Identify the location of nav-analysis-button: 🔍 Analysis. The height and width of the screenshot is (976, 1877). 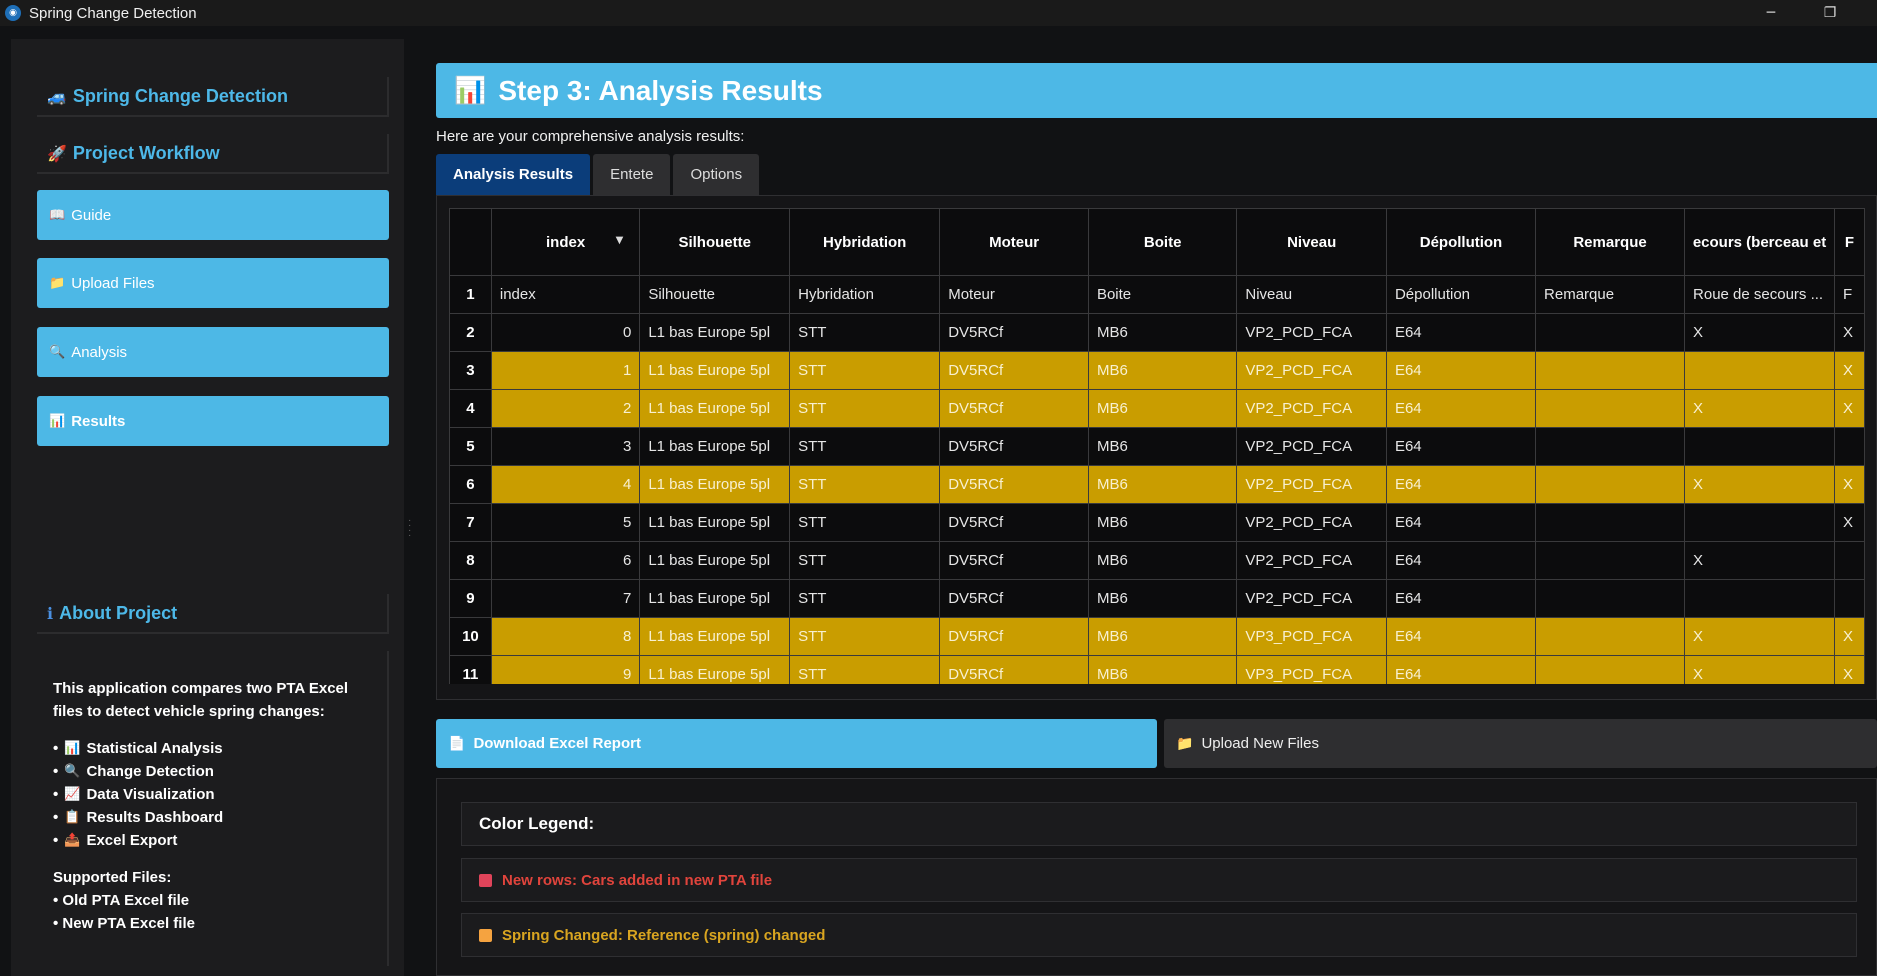
(213, 352).